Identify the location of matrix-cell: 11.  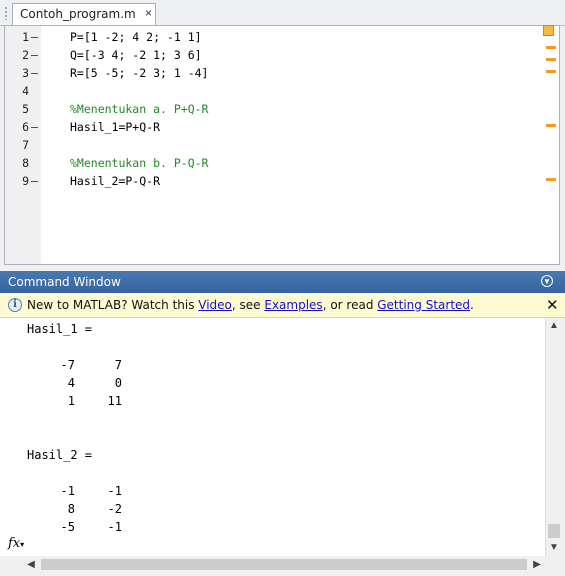
(114, 401).